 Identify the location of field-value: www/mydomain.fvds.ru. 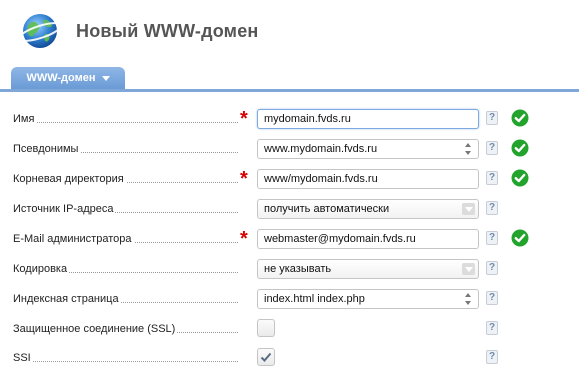
(321, 179).